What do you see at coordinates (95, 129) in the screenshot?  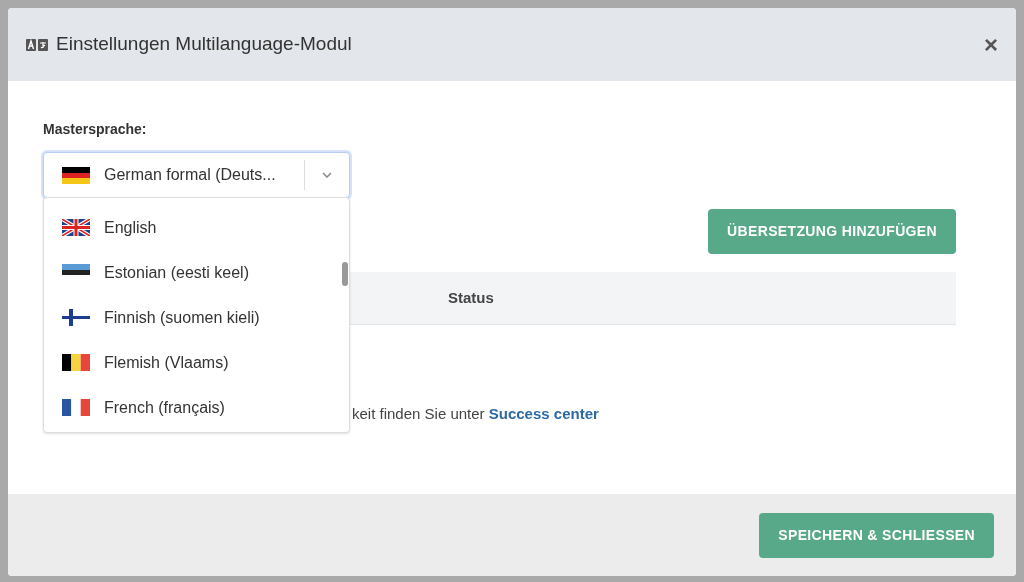 I see `field-label: Mastersprache:` at bounding box center [95, 129].